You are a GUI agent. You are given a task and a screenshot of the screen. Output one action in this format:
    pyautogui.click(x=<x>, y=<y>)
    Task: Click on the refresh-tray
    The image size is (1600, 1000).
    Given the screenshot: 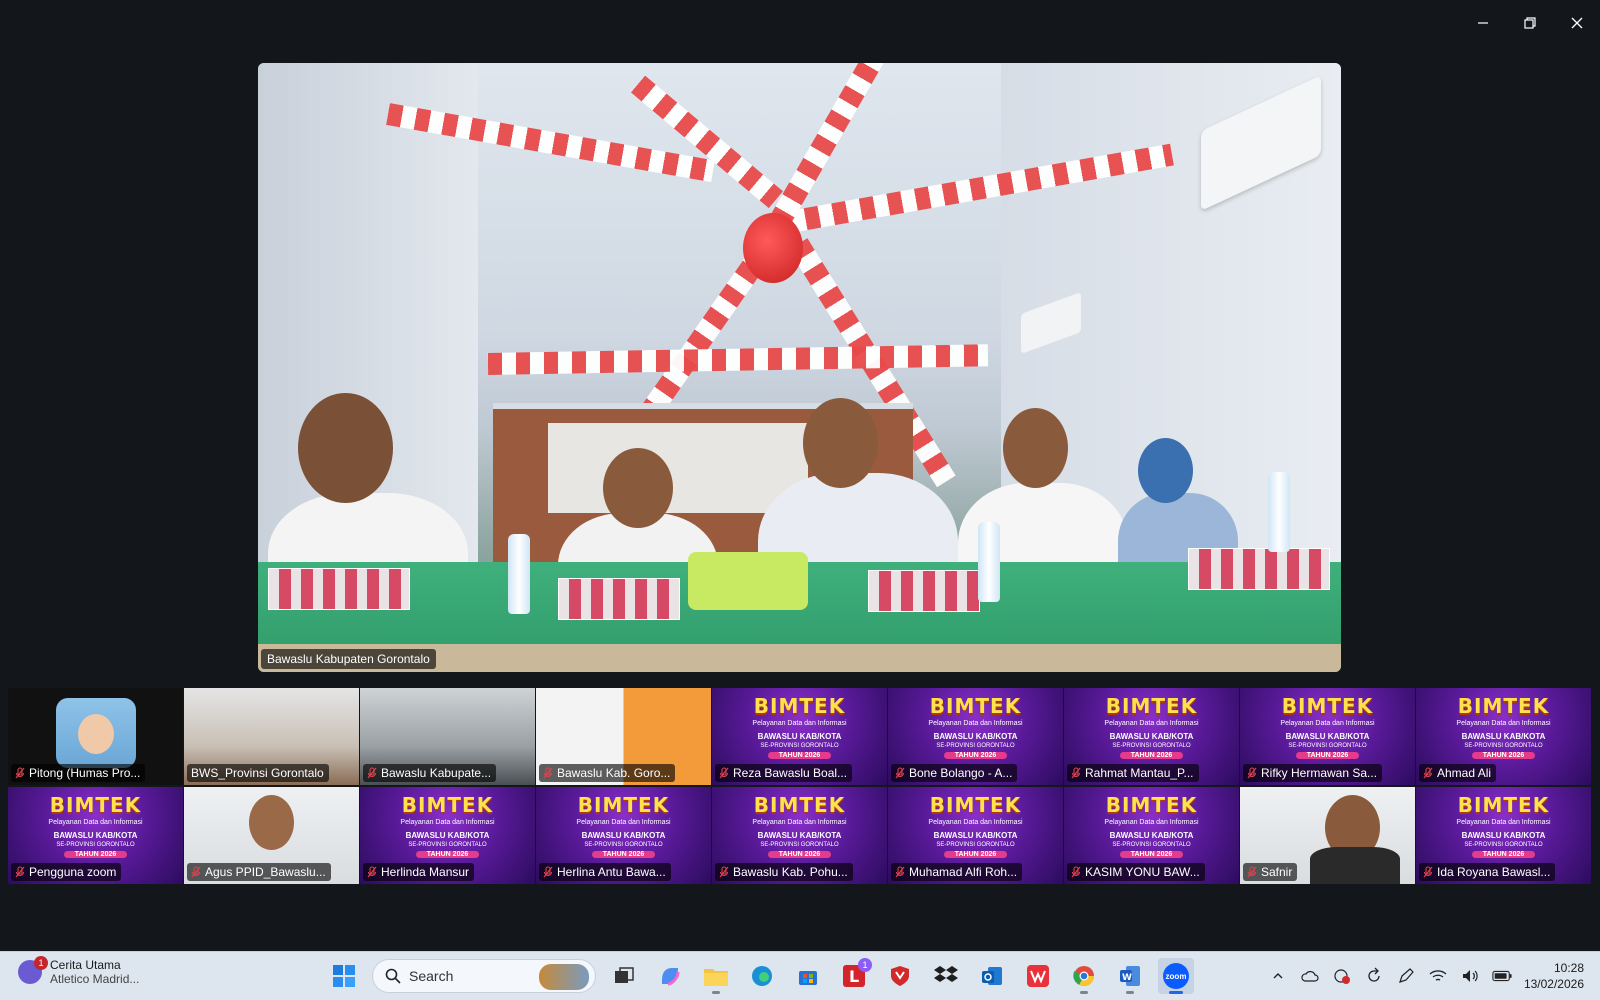 What is the action you would take?
    pyautogui.click(x=1374, y=976)
    